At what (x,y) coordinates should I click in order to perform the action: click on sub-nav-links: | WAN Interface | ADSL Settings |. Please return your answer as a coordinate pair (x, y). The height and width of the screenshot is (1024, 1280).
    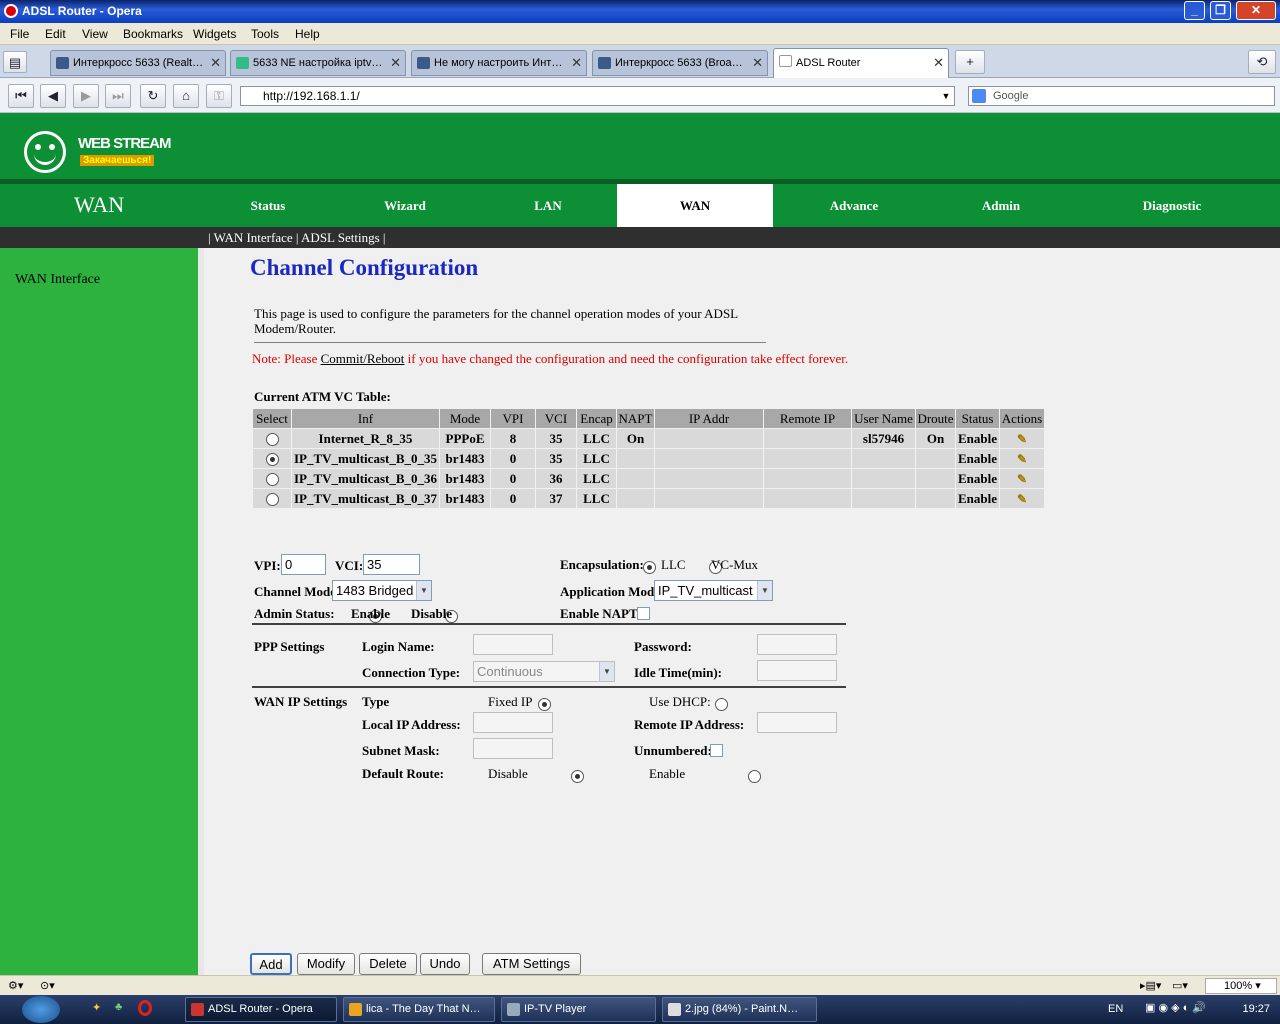
    Looking at the image, I should click on (297, 238).